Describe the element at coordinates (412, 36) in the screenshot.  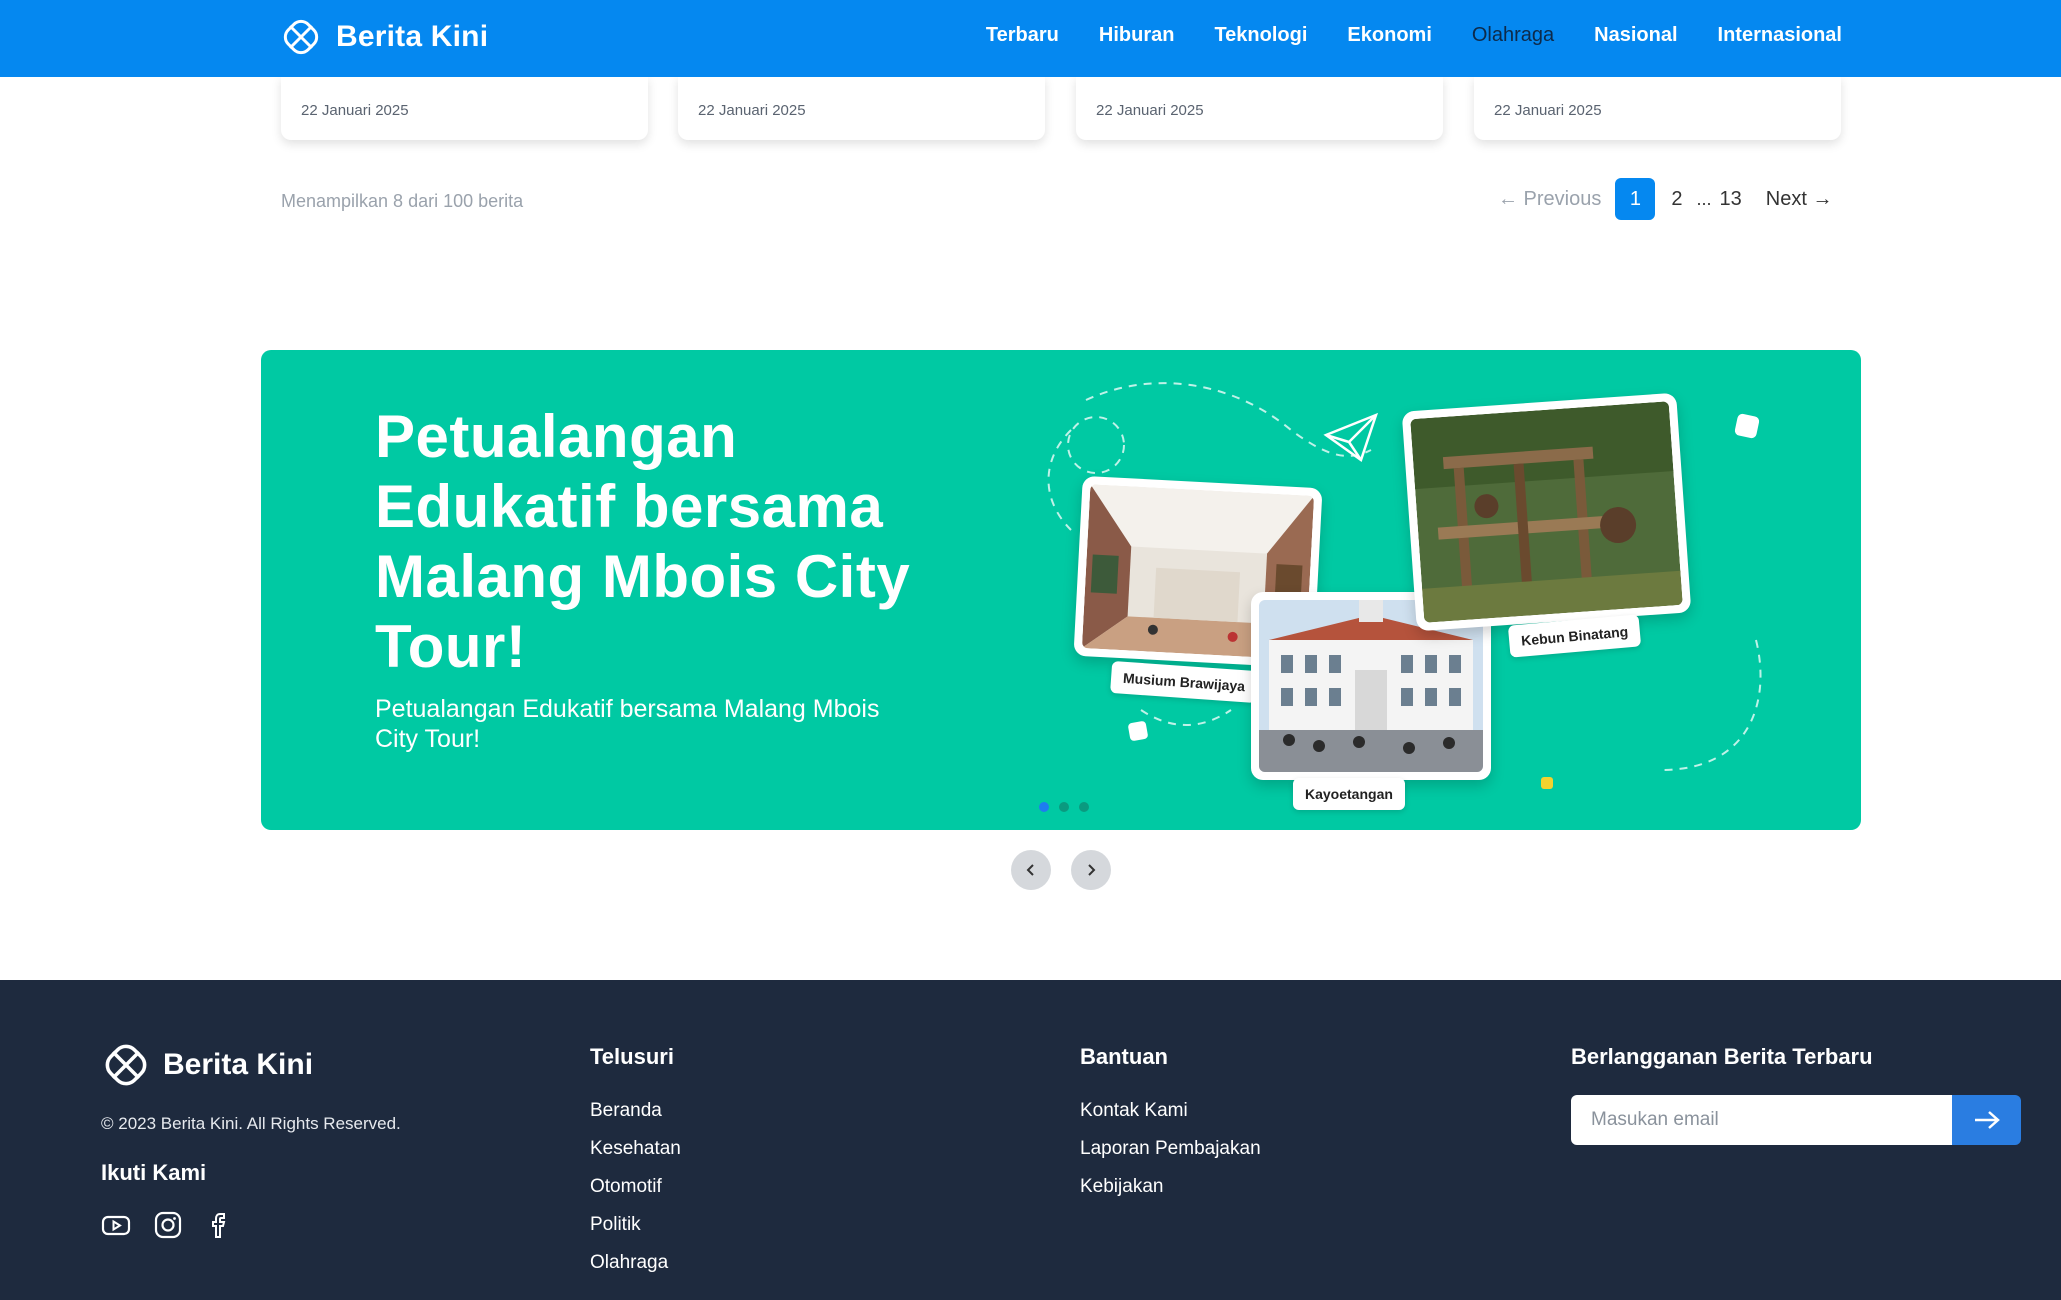
I see `brand-name: Berita Kini` at that location.